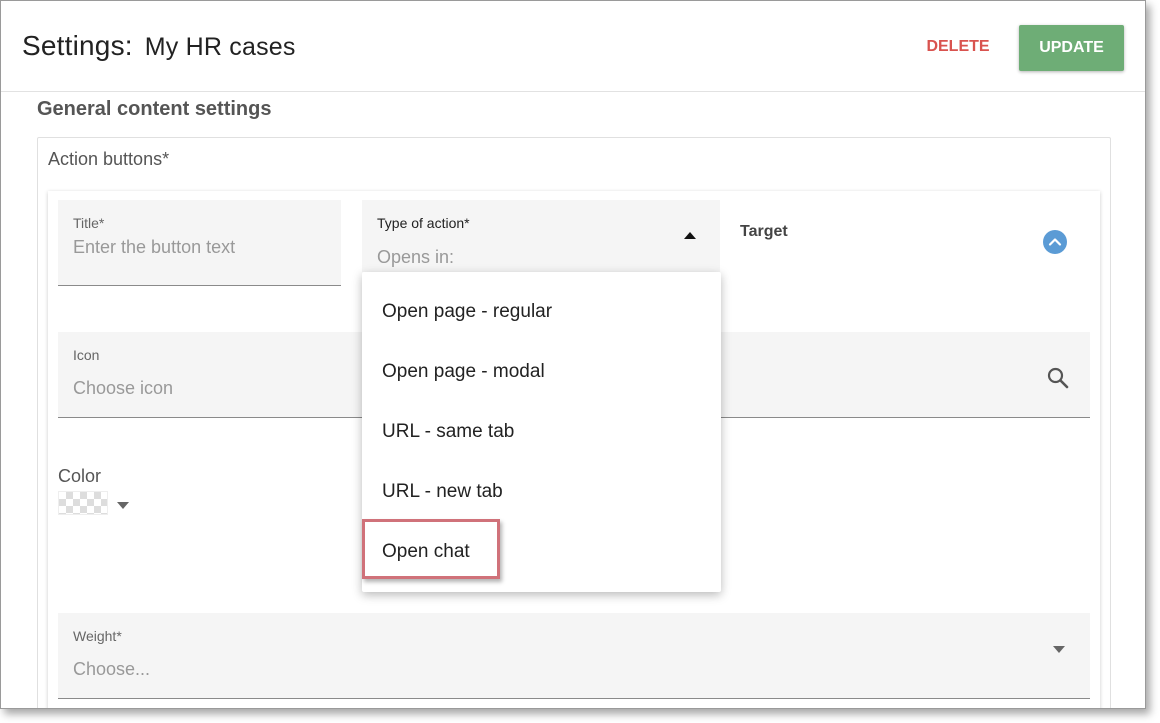  Describe the element at coordinates (77, 45) in the screenshot. I see `settings-label: Settings:` at that location.